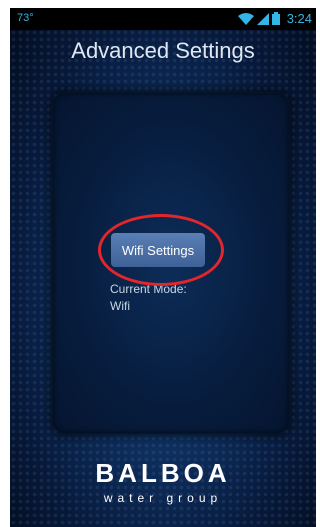 This screenshot has height=527, width=320. Describe the element at coordinates (263, 18) in the screenshot. I see `signal-icon` at that location.